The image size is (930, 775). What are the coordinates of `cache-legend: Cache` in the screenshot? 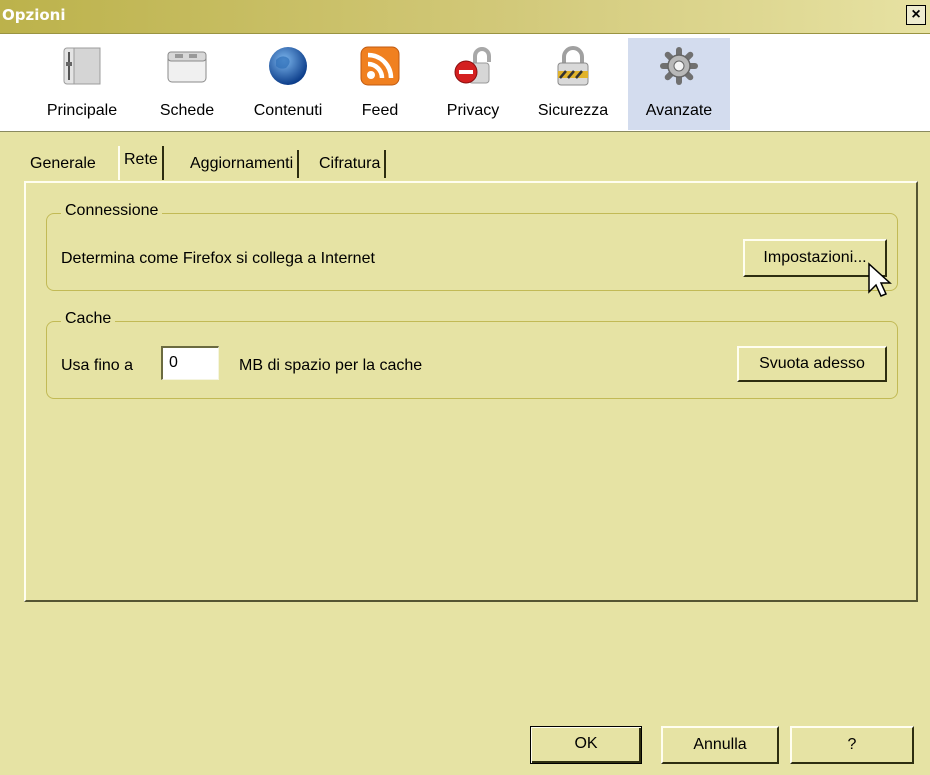 It's located at (88, 319).